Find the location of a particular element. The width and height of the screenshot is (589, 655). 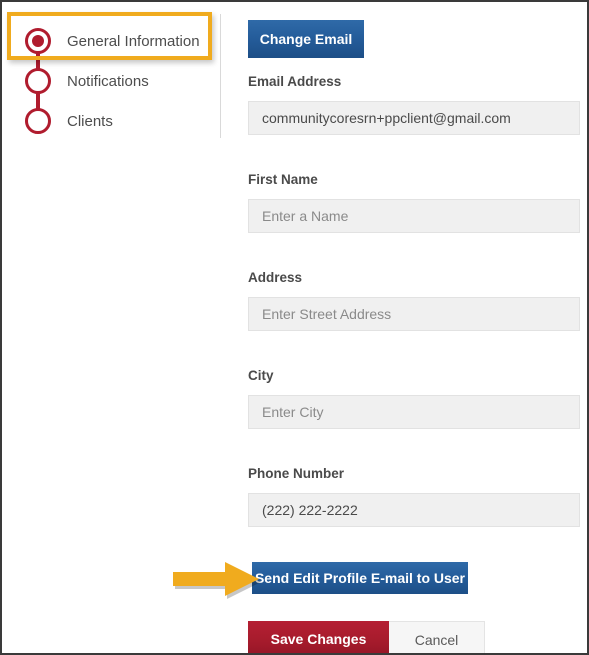

sidebar-item-label: General Information is located at coordinates (133, 41).